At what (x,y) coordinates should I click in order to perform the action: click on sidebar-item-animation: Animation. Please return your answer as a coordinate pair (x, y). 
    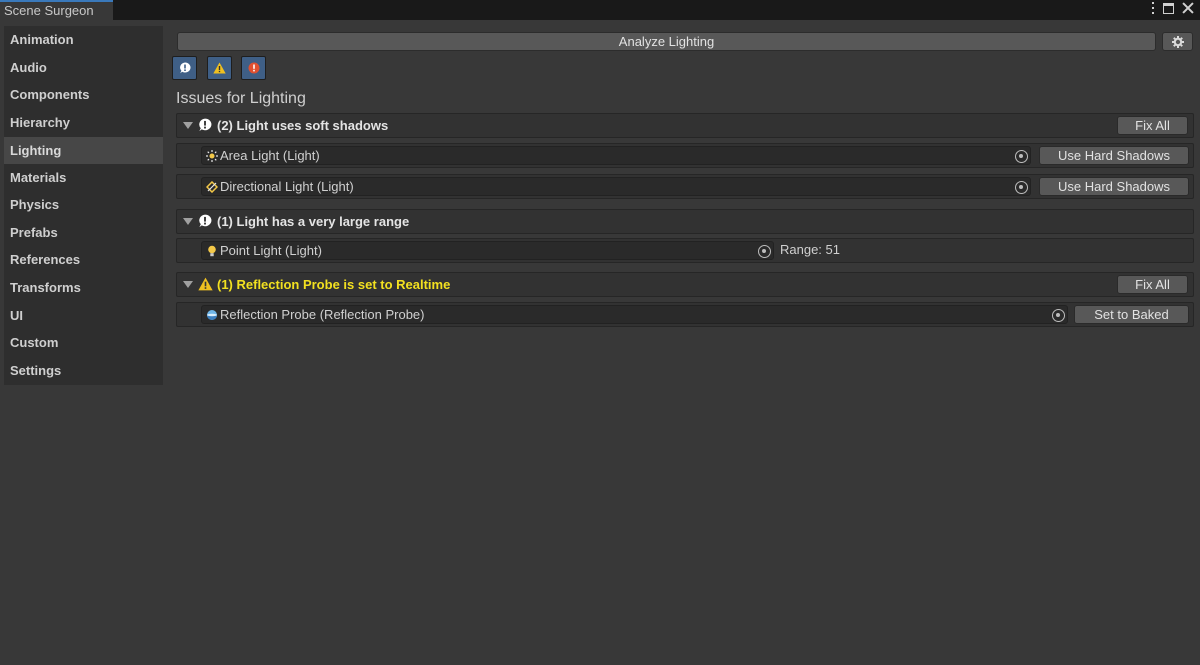
    Looking at the image, I should click on (83, 39).